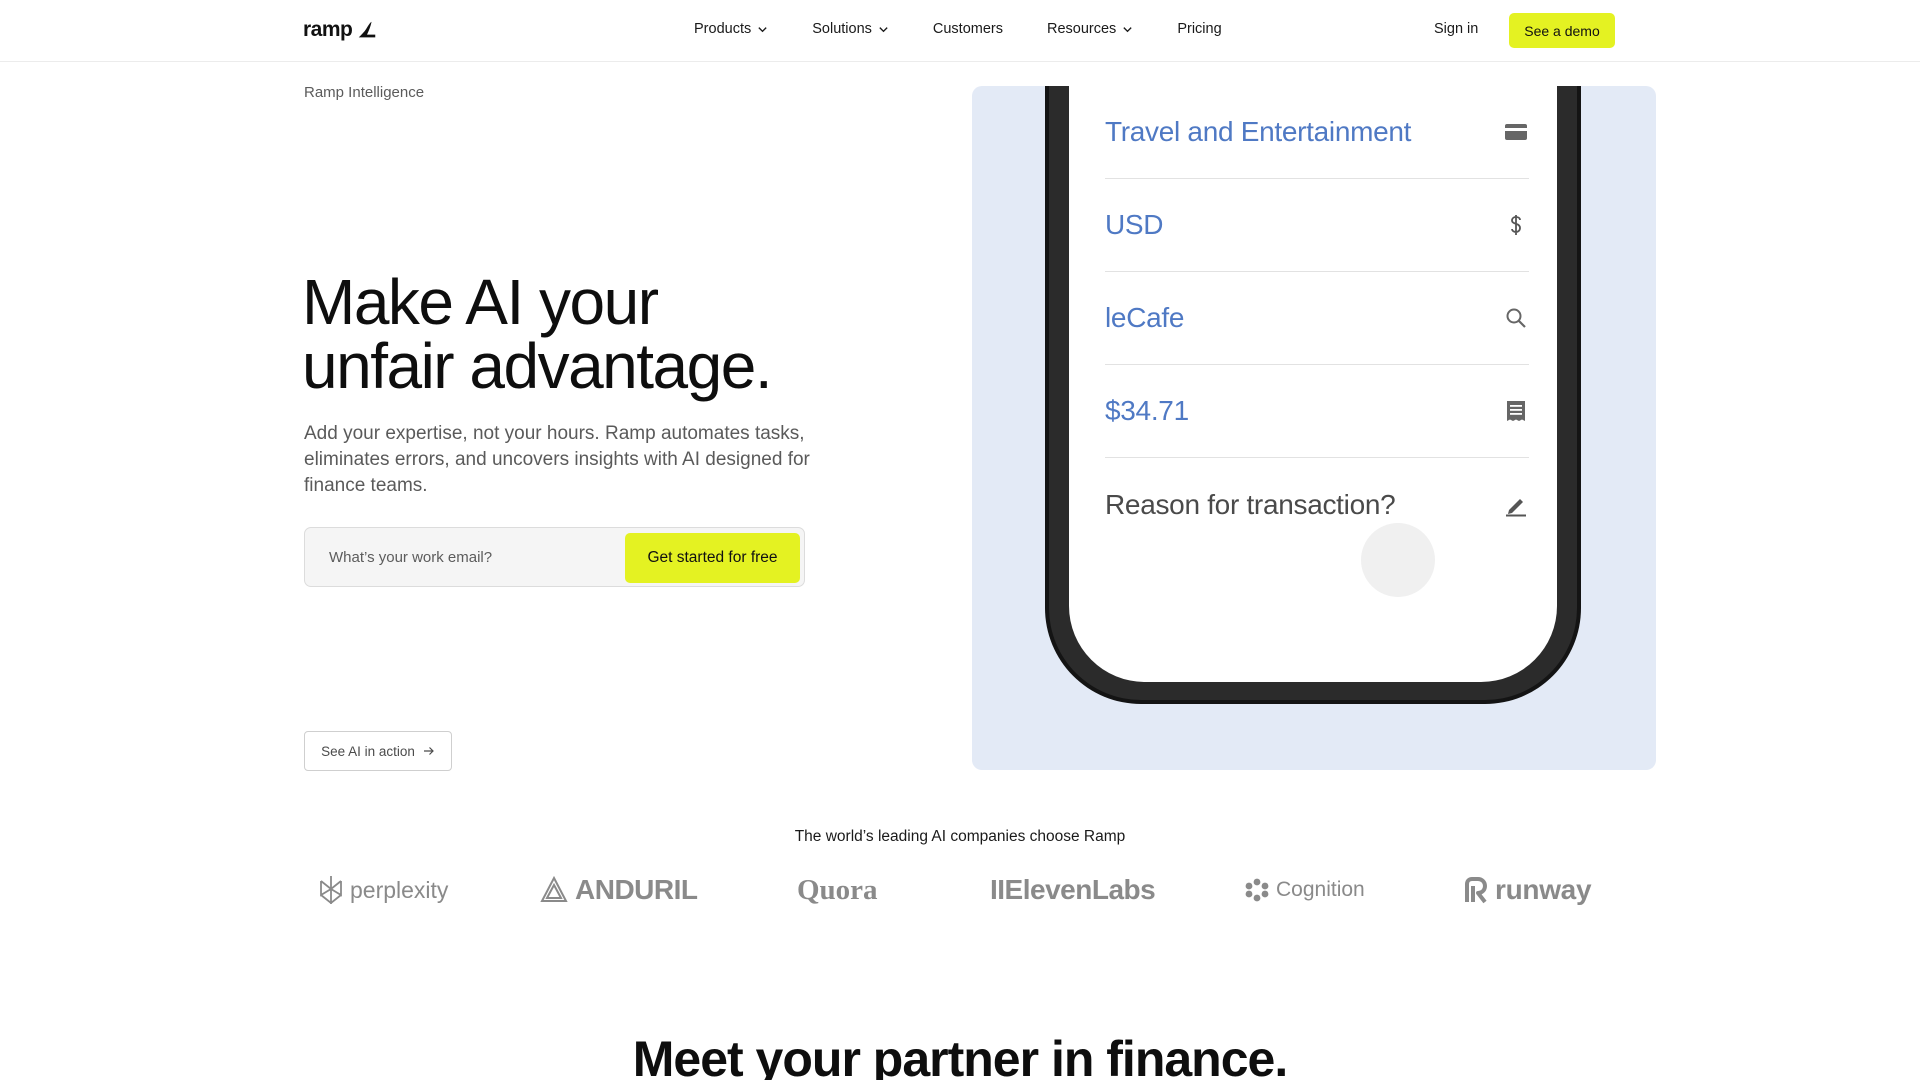  Describe the element at coordinates (1317, 318) in the screenshot. I see `expense-field-merchant: leCafe` at that location.